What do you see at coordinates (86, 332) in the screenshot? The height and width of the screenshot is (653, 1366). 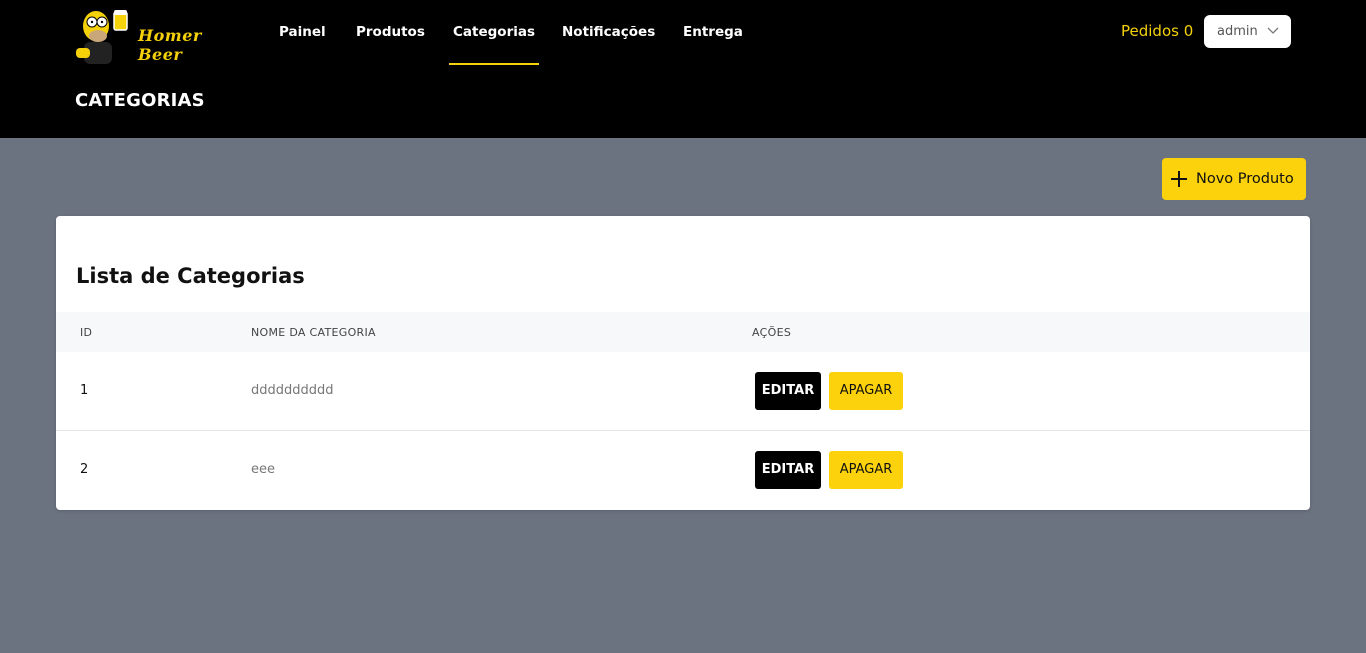 I see `column-header-id: ID` at bounding box center [86, 332].